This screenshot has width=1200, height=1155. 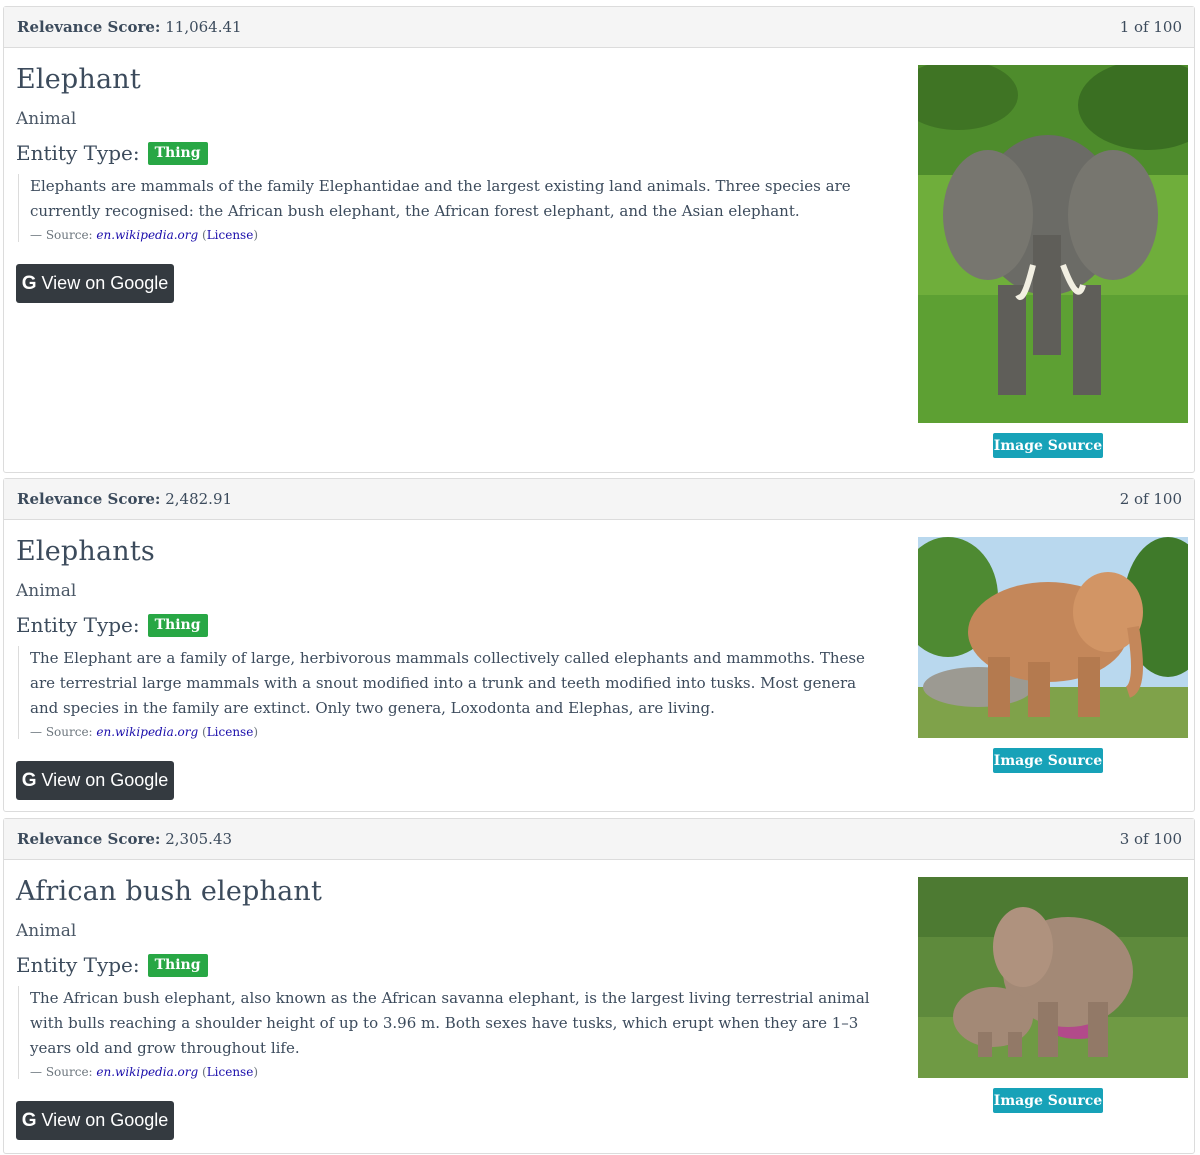 What do you see at coordinates (599, 499) in the screenshot?
I see `card-header: Relevance Score: 2,482.91 2 of 100` at bounding box center [599, 499].